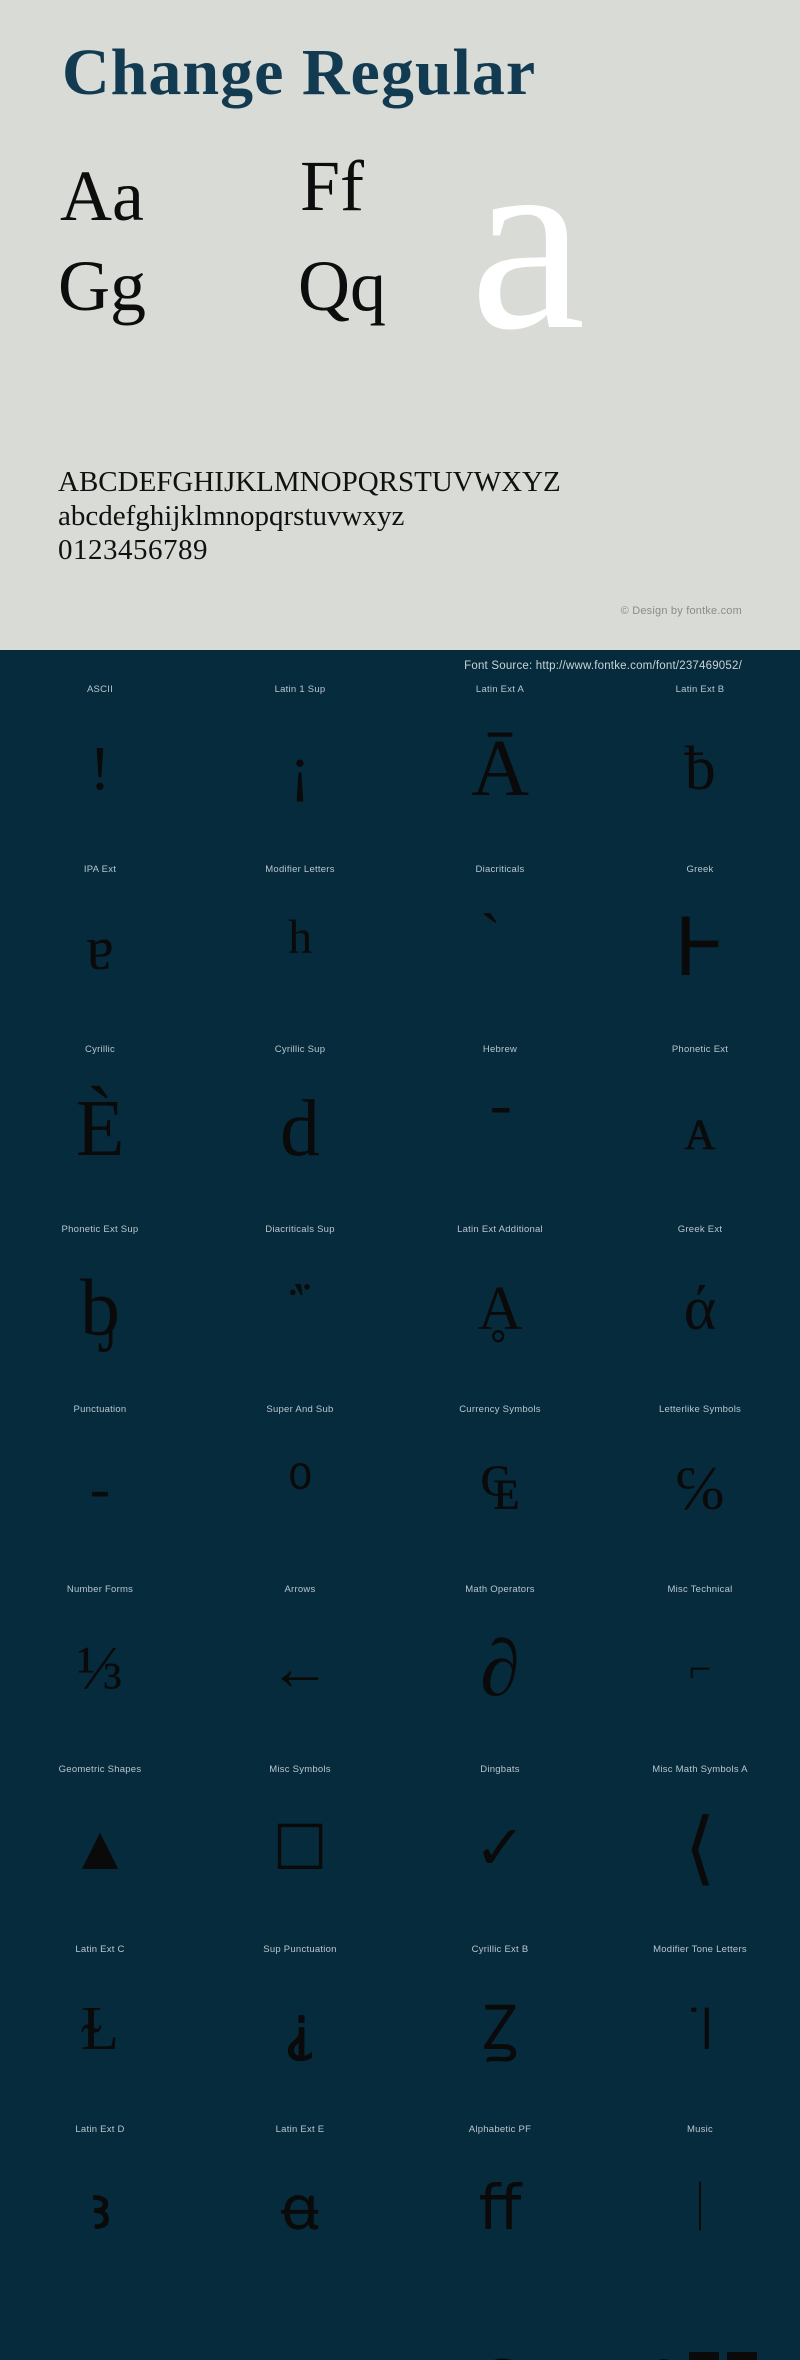 This screenshot has height=2360, width=800. I want to click on unicode-block-cell: χ, so click(300, 2331).